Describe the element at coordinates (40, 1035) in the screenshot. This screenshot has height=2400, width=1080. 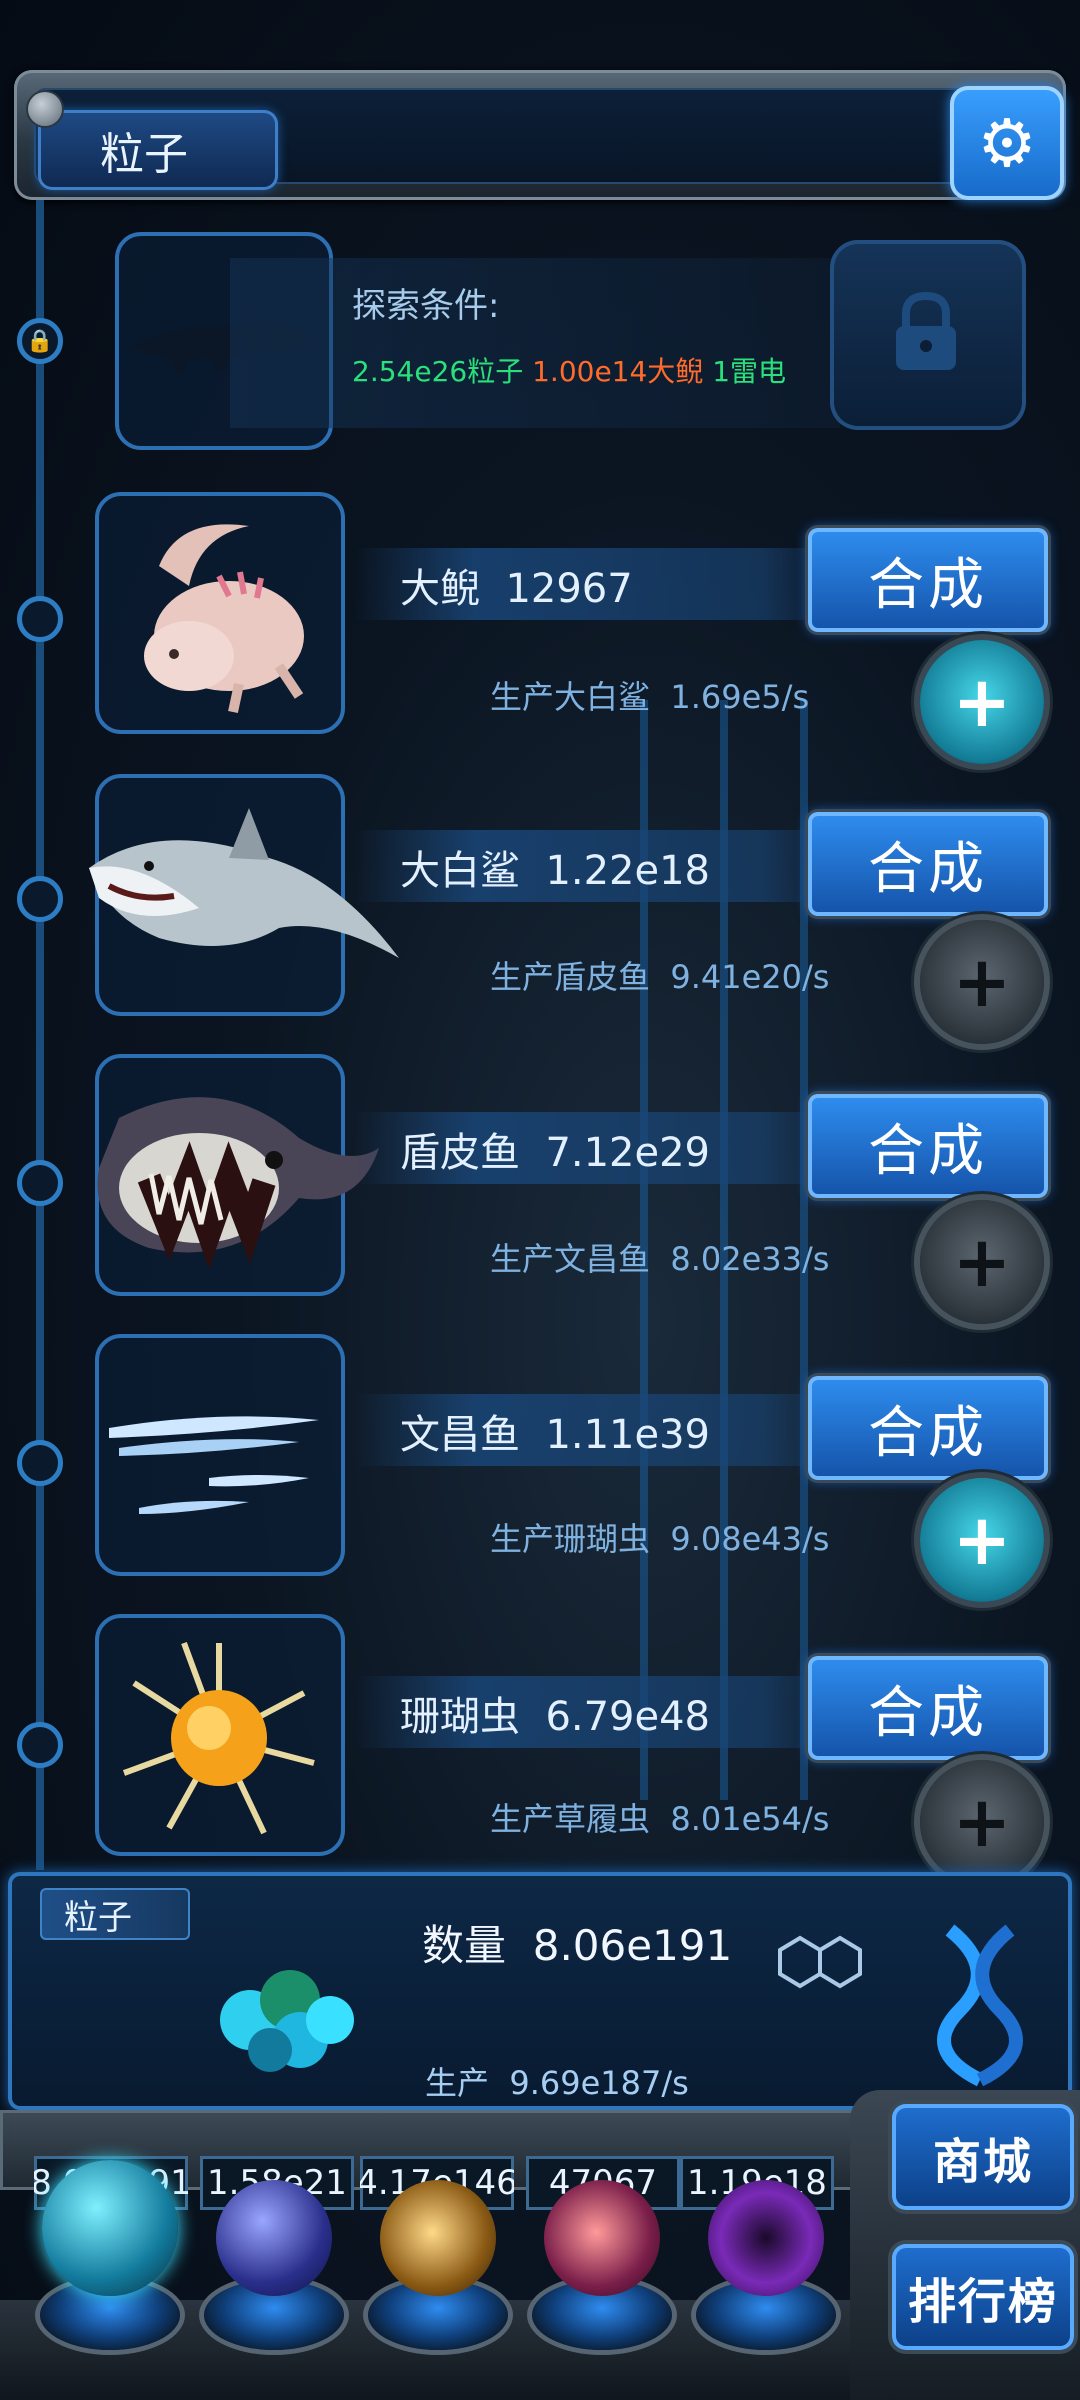
I see `progress-rail` at that location.